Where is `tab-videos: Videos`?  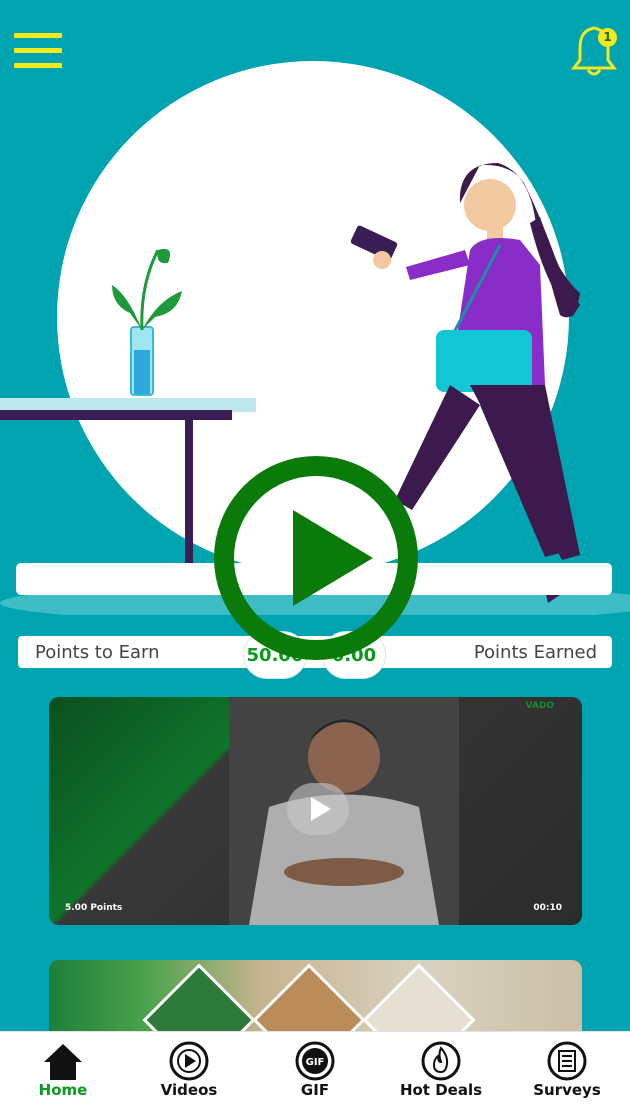
tab-videos: Videos is located at coordinates (189, 1068).